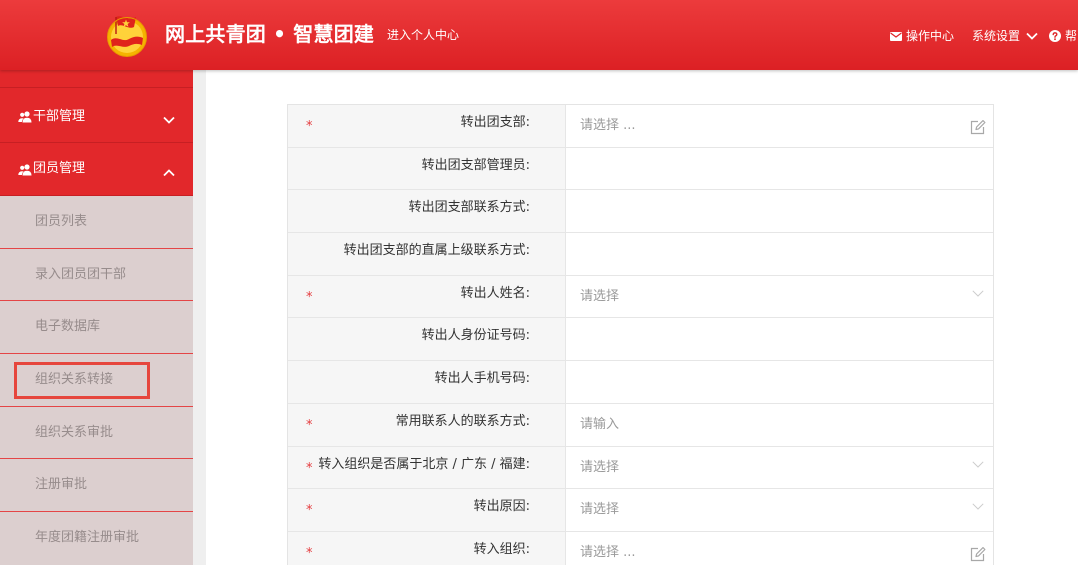 The height and width of the screenshot is (565, 1078). What do you see at coordinates (1055, 36) in the screenshot?
I see `question-circle-icon` at bounding box center [1055, 36].